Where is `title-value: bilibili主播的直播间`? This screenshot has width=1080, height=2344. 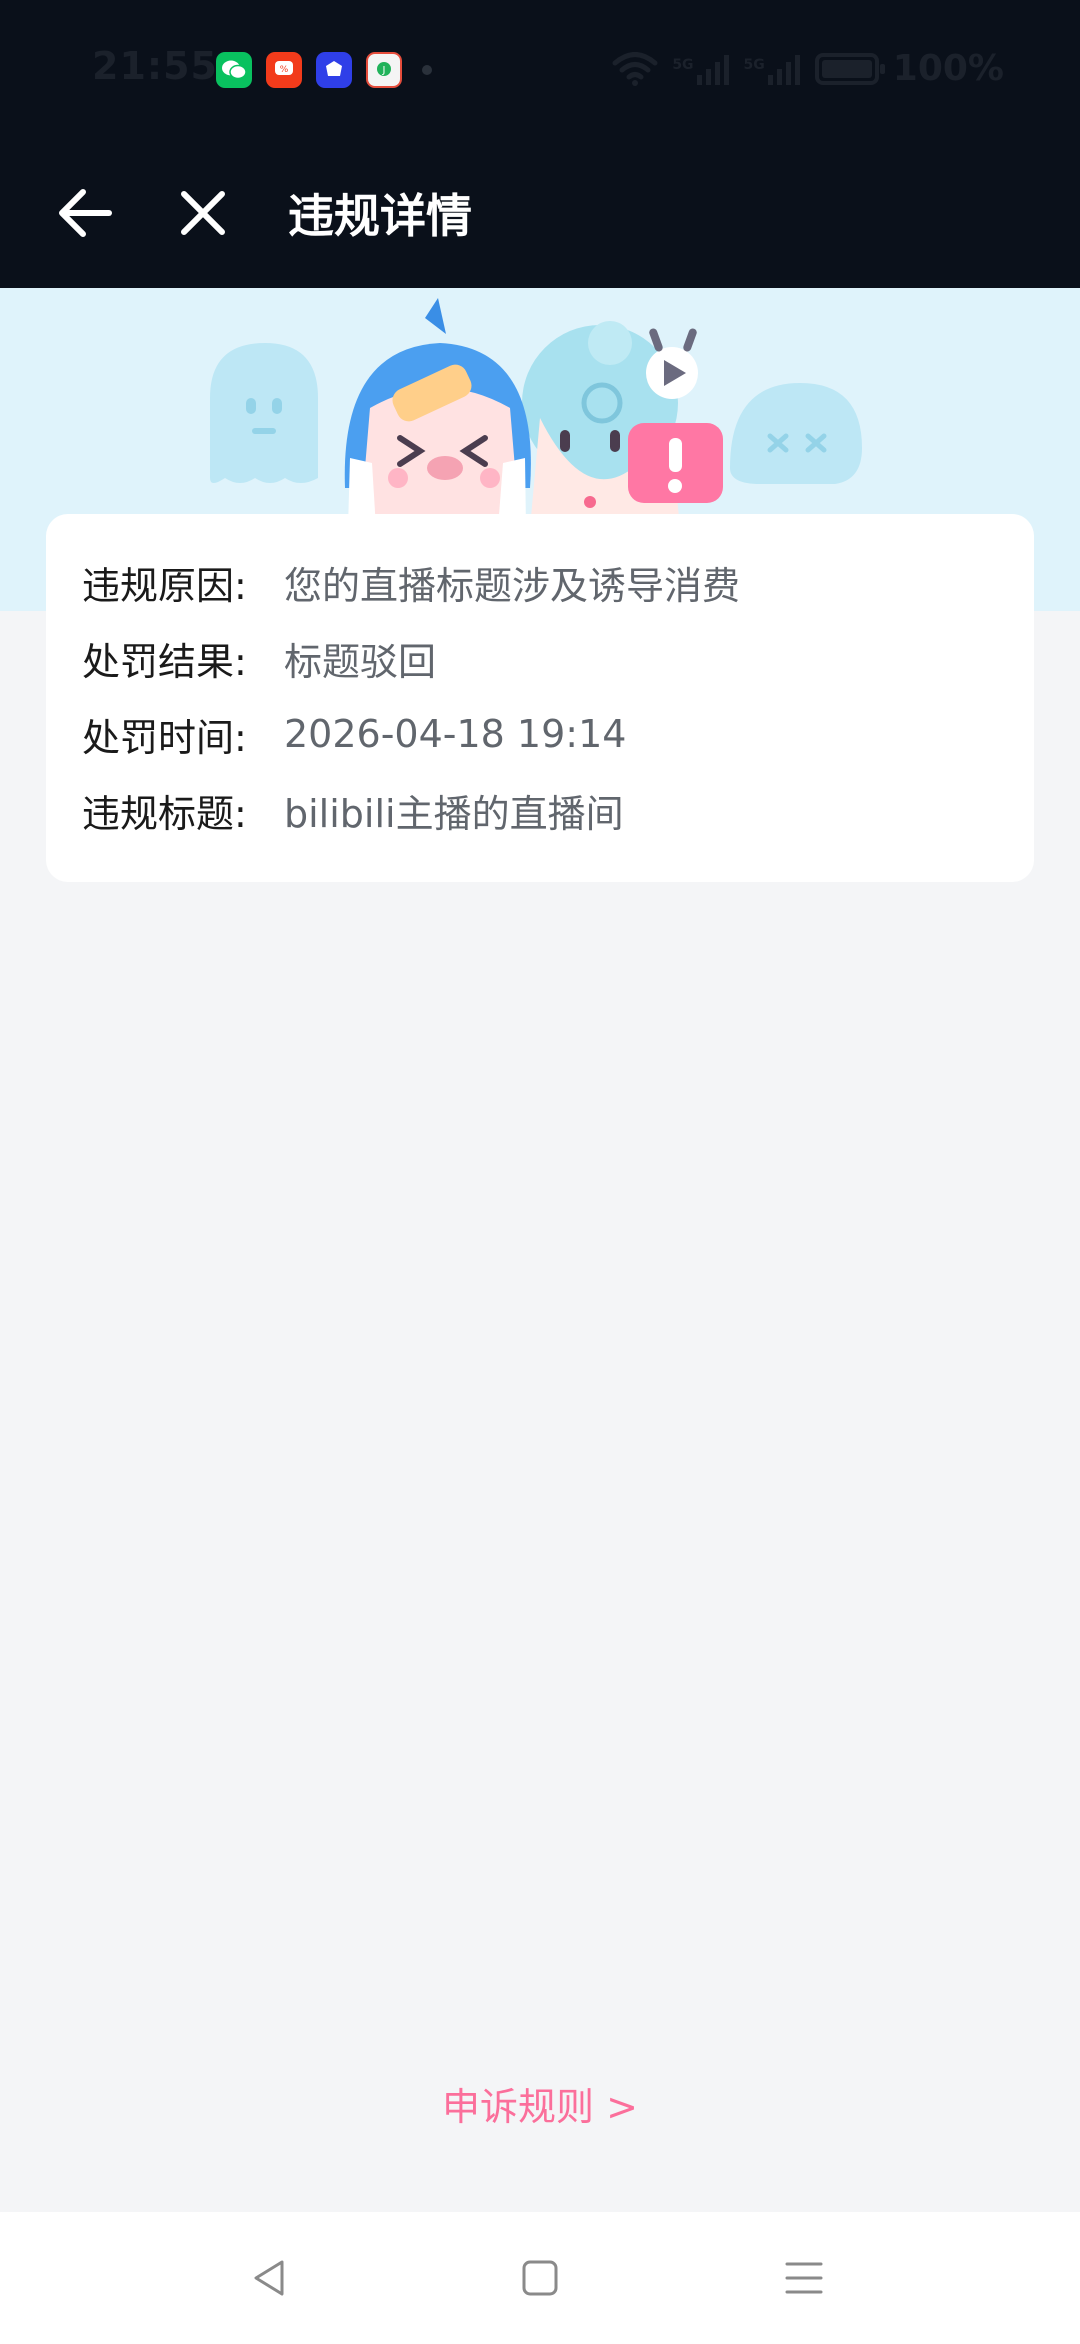 title-value: bilibili主播的直播间 is located at coordinates (454, 813).